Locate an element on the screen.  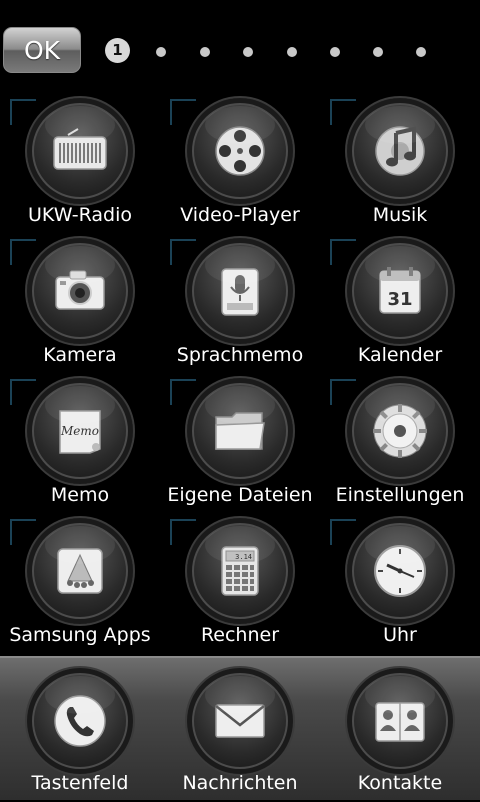
app-ukw-radio: UKW-Radio is located at coordinates (80, 162).